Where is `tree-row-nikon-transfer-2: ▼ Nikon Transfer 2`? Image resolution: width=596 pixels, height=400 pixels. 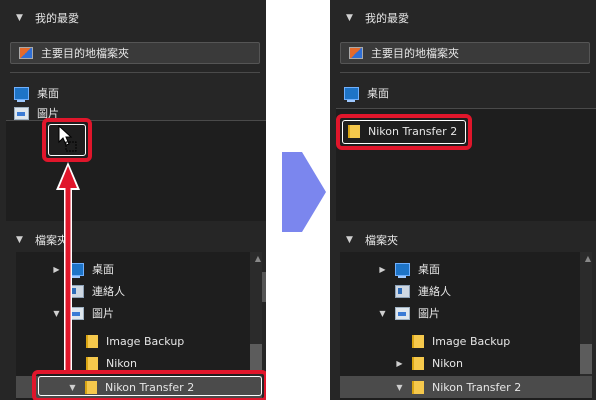 tree-row-nikon-transfer-2: ▼ Nikon Transfer 2 is located at coordinates (466, 387).